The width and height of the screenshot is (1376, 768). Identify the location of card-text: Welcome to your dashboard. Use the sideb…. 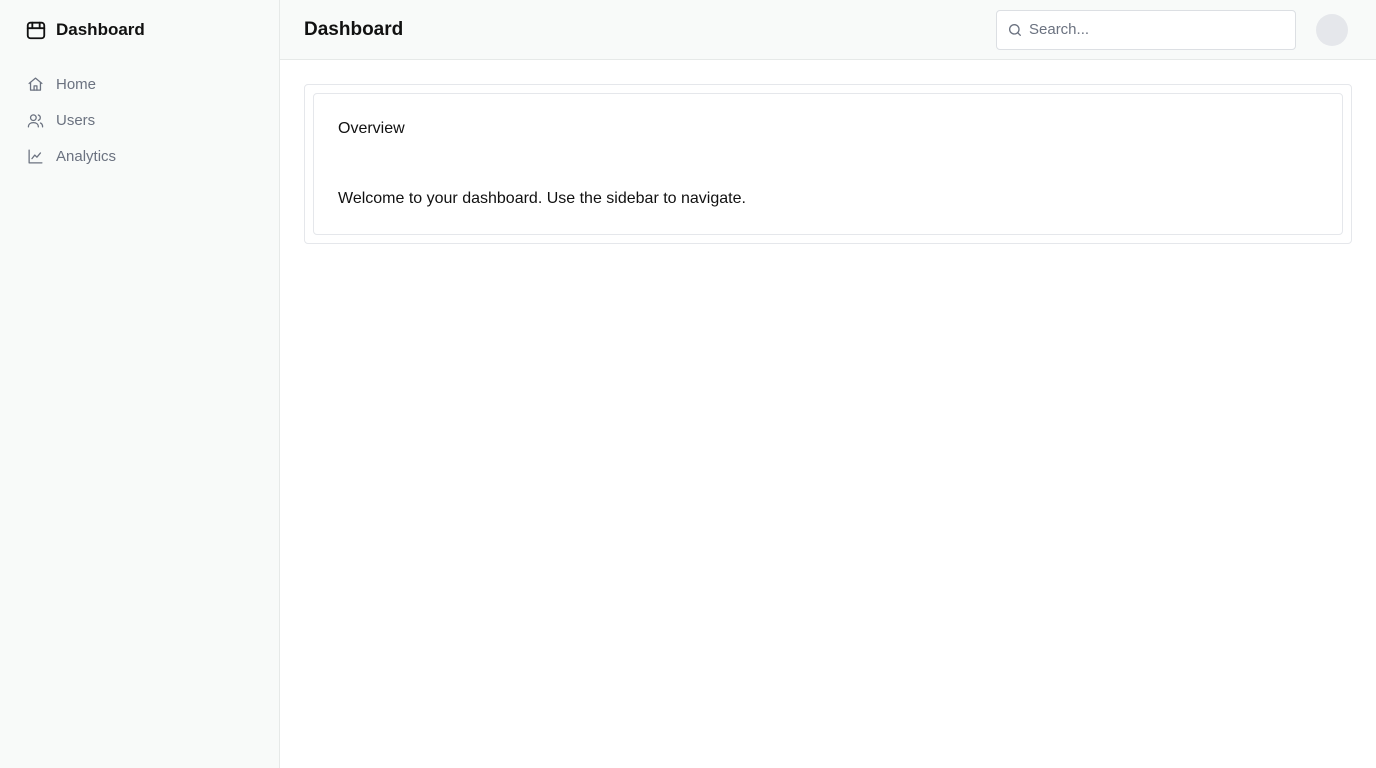
(542, 198).